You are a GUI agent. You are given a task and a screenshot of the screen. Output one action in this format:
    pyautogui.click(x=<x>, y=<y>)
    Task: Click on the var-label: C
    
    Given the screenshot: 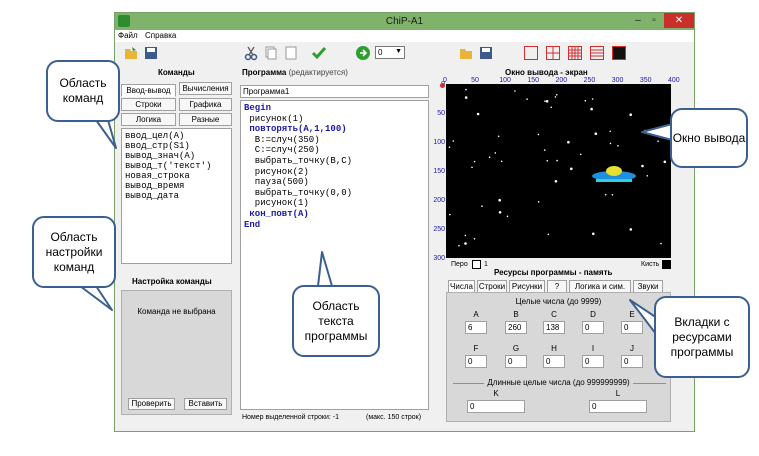 What is the action you would take?
    pyautogui.click(x=554, y=314)
    